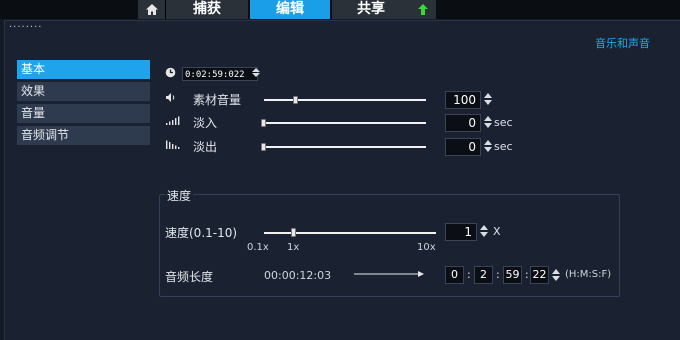  Describe the element at coordinates (539, 275) in the screenshot. I see `duration-frames-field: 22` at that location.